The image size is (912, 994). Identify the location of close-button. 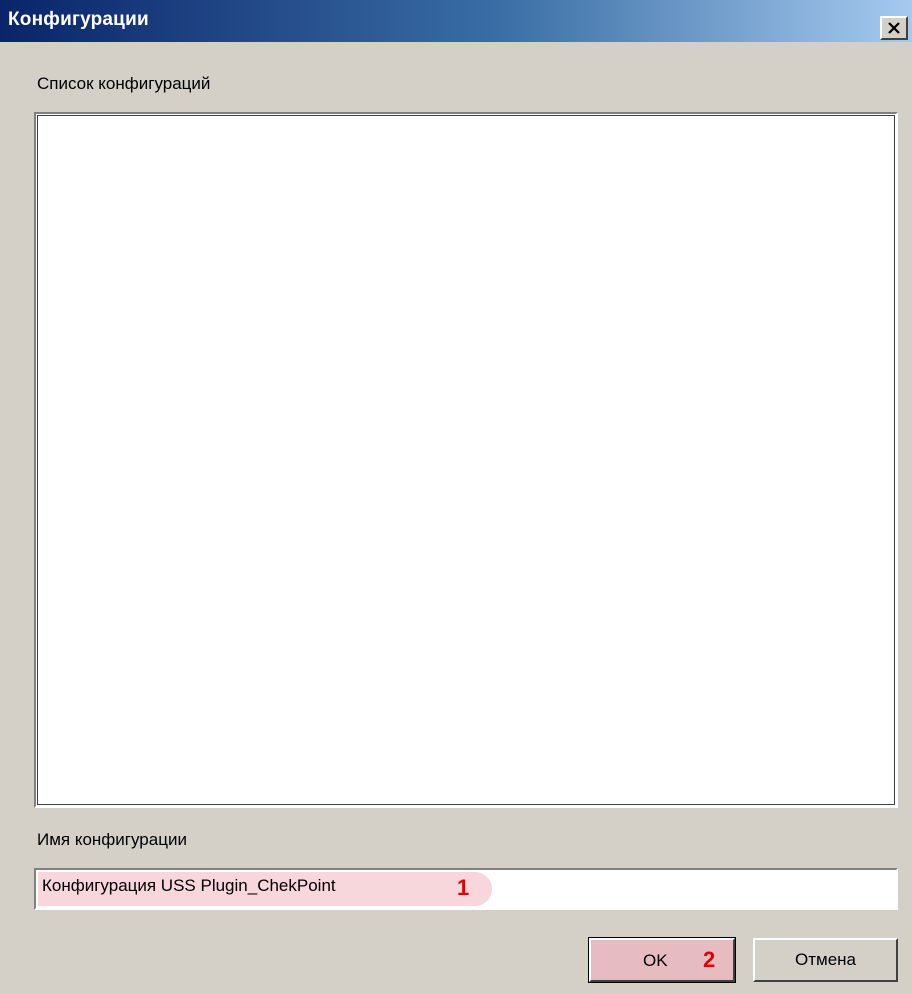
(894, 28).